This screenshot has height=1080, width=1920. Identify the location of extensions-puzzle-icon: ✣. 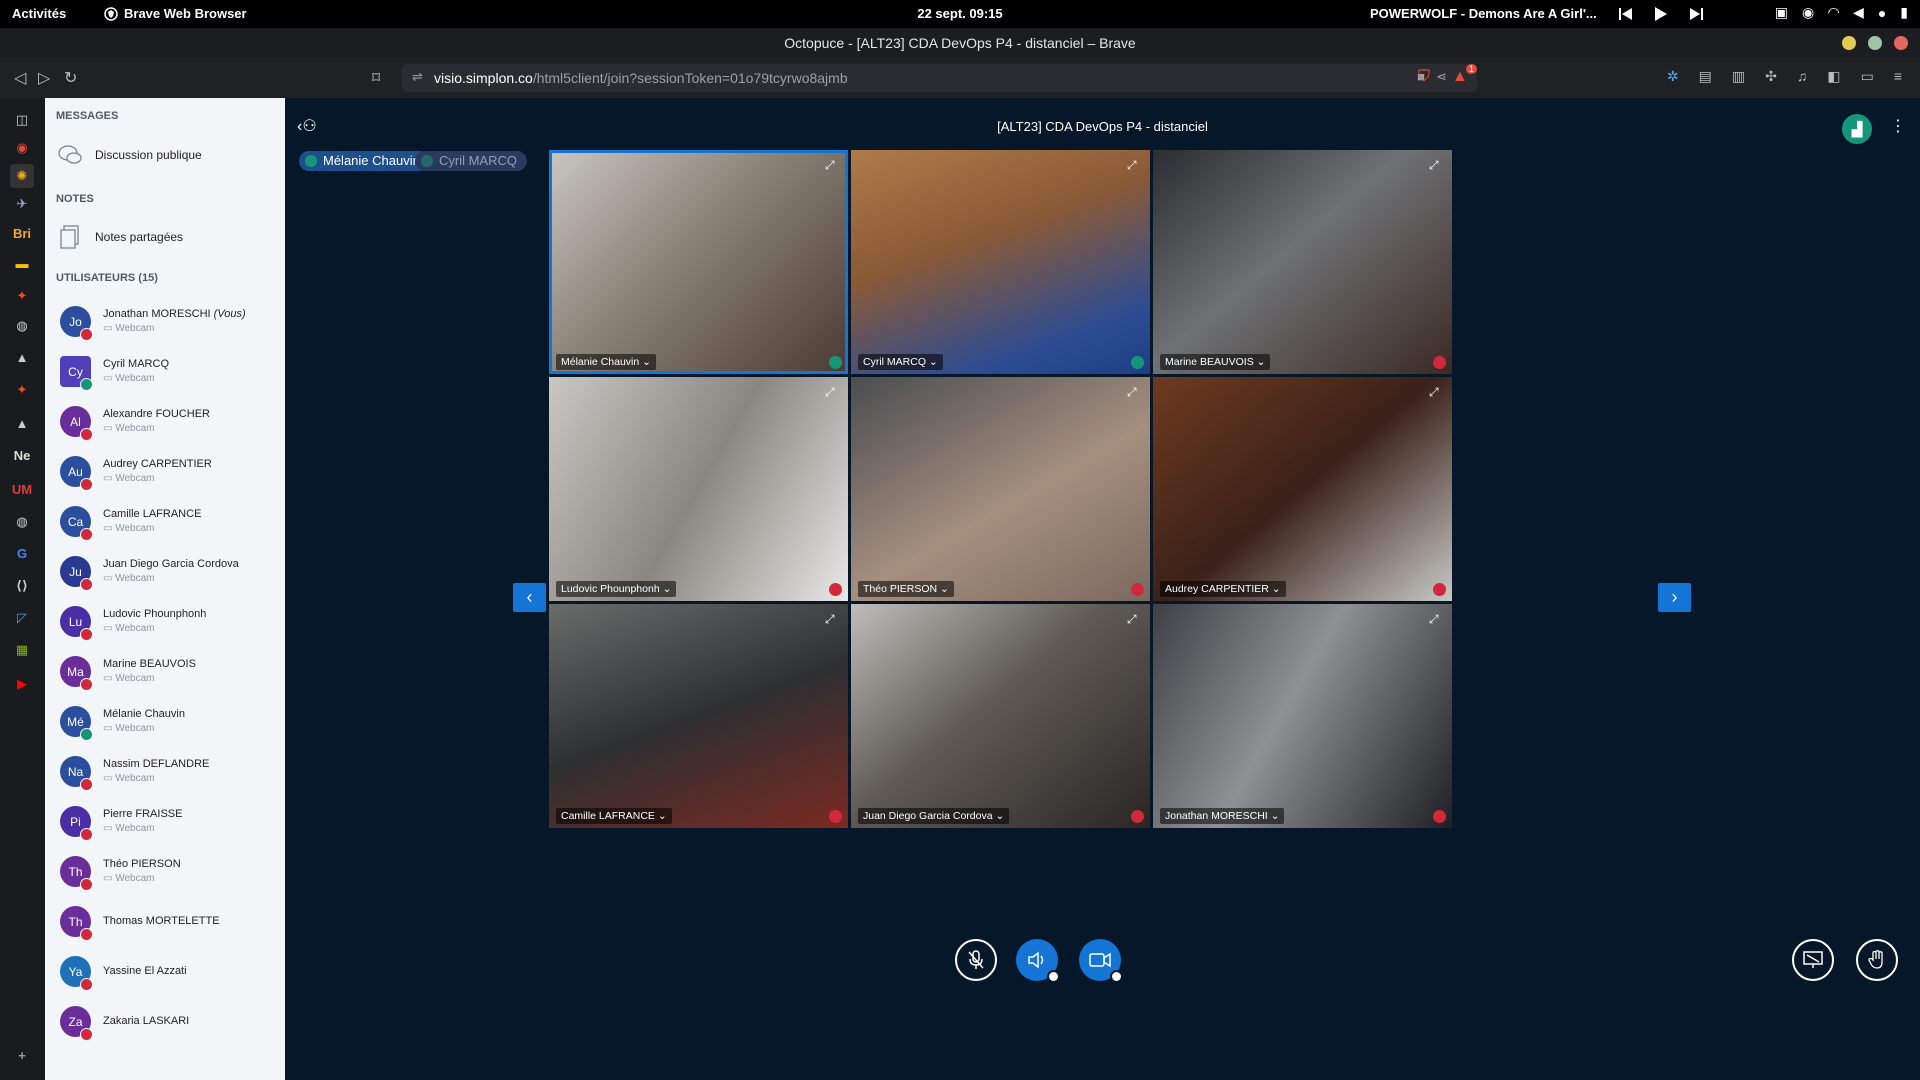
(1771, 76).